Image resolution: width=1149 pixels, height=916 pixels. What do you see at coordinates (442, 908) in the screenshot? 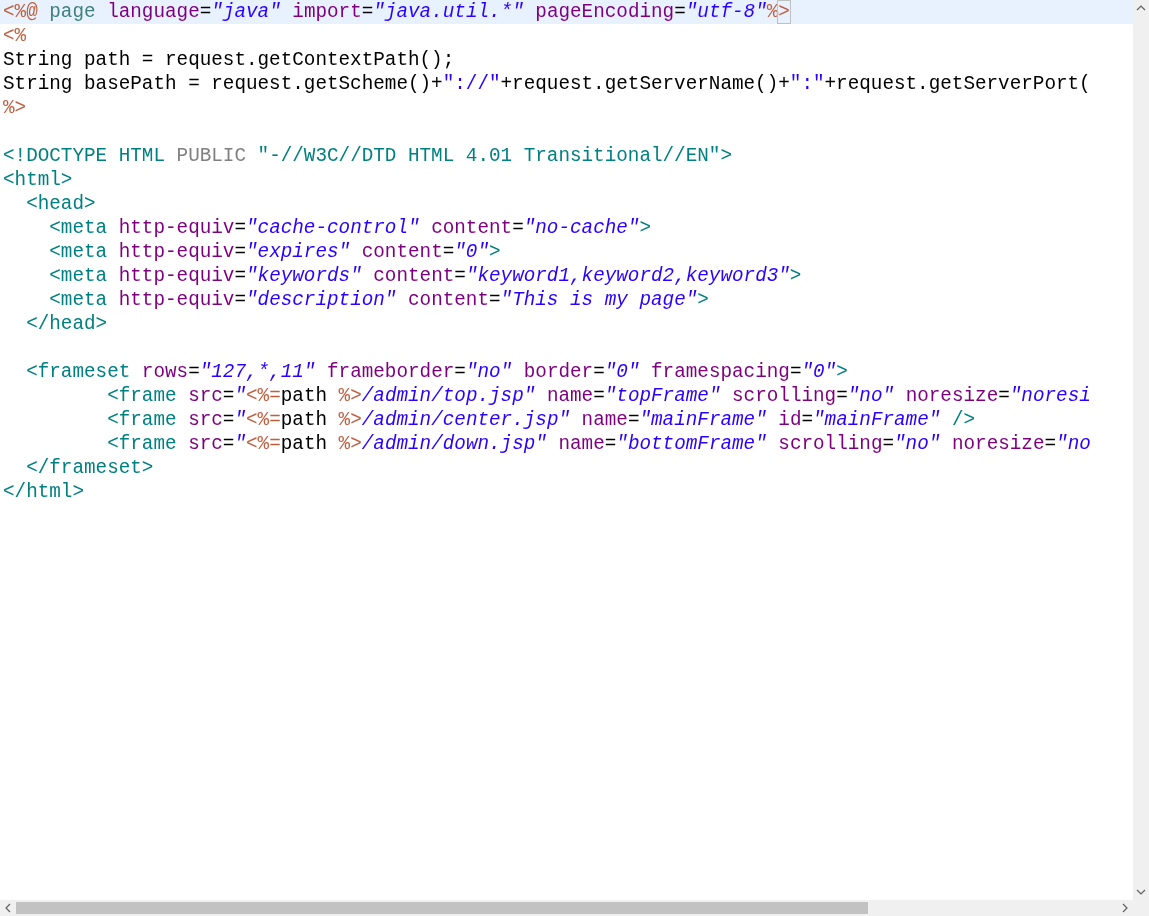
I see `scrollbar-thumb` at bounding box center [442, 908].